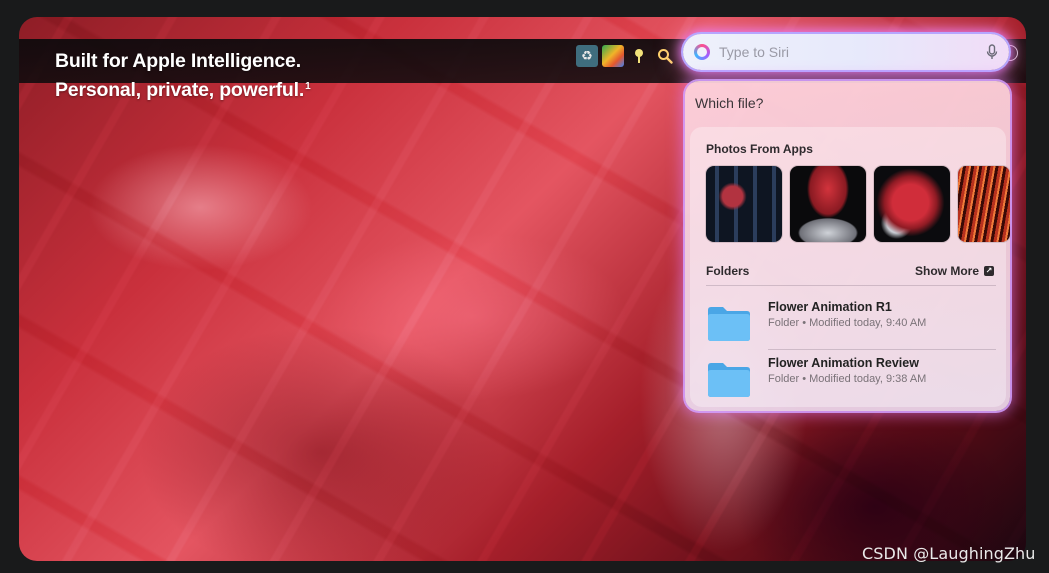 Image resolution: width=1049 pixels, height=573 pixels. I want to click on folders-section-label: Folders, so click(728, 271).